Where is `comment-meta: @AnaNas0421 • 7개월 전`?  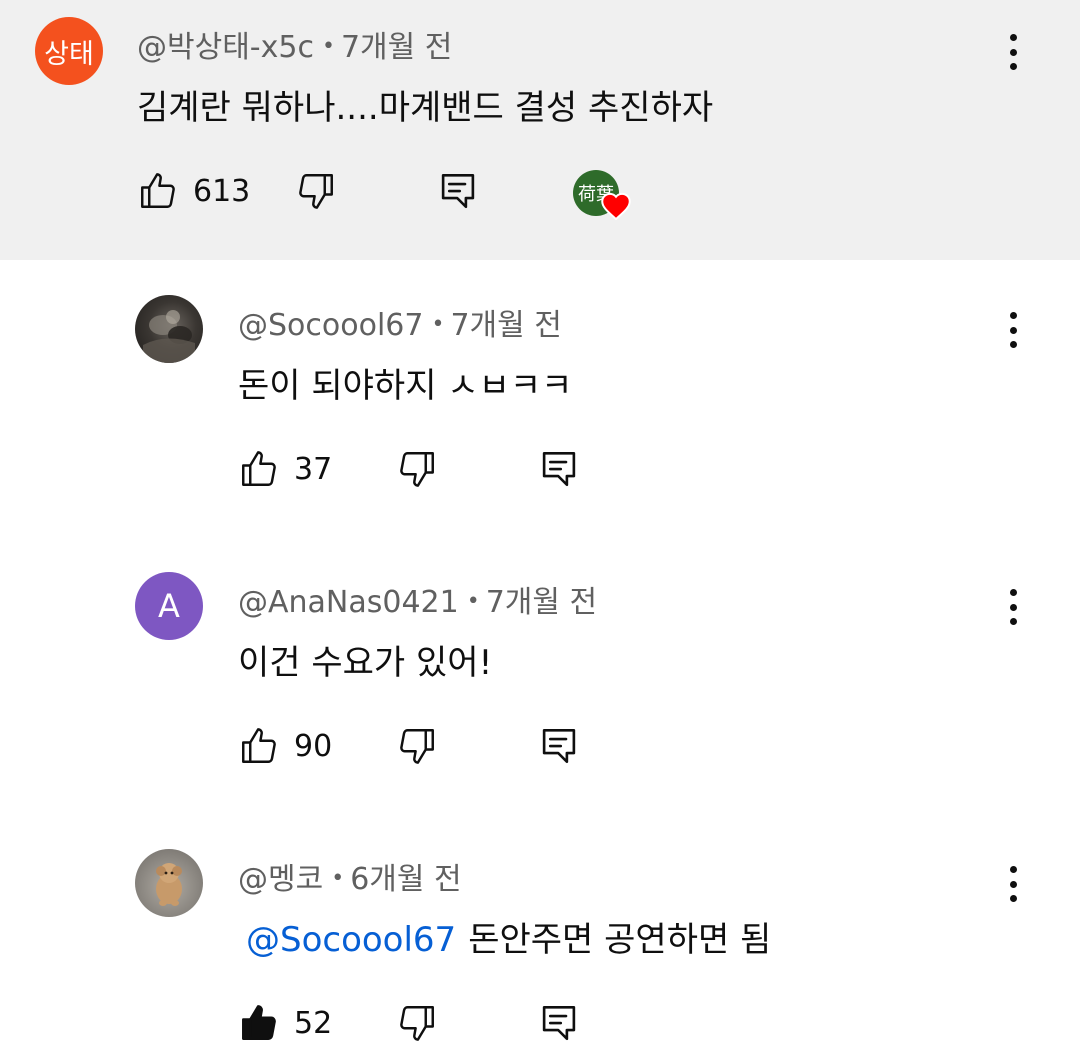 comment-meta: @AnaNas0421 • 7개월 전 is located at coordinates (417, 599).